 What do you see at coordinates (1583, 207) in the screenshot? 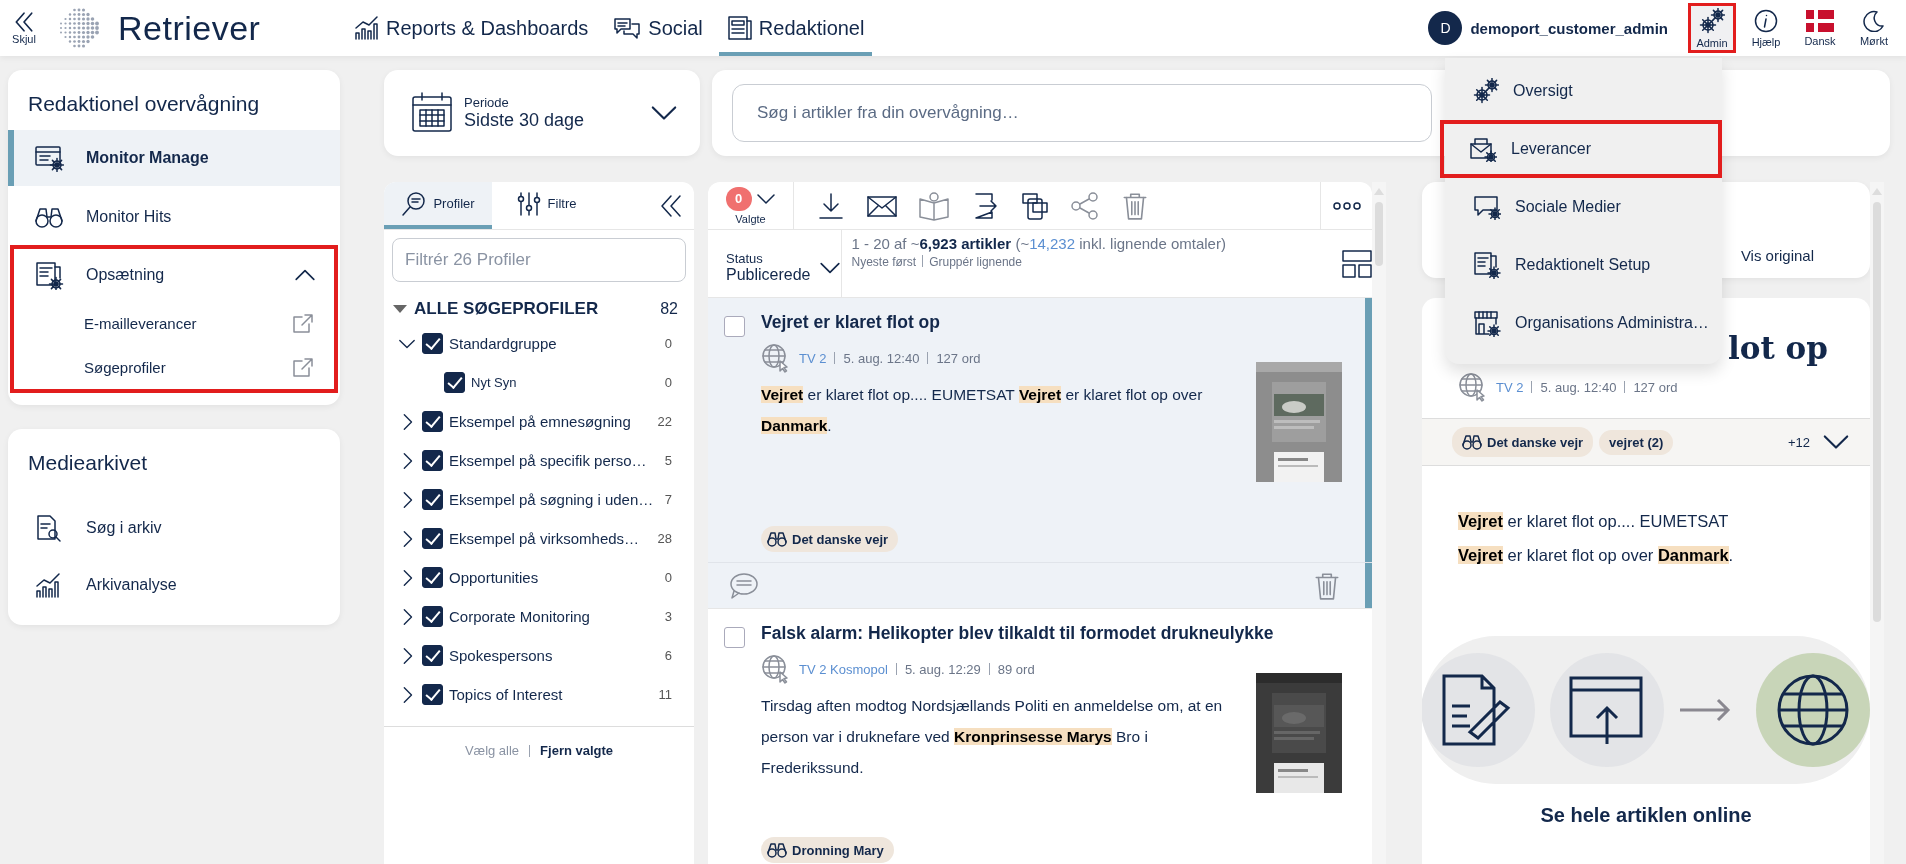
I see `menu-item: Sociale Medier` at bounding box center [1583, 207].